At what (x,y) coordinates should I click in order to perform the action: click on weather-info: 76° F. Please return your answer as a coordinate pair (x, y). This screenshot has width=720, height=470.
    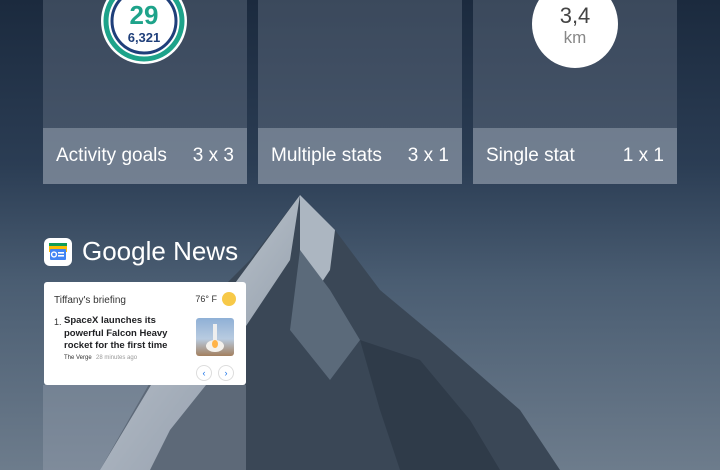
    Looking at the image, I should click on (215, 299).